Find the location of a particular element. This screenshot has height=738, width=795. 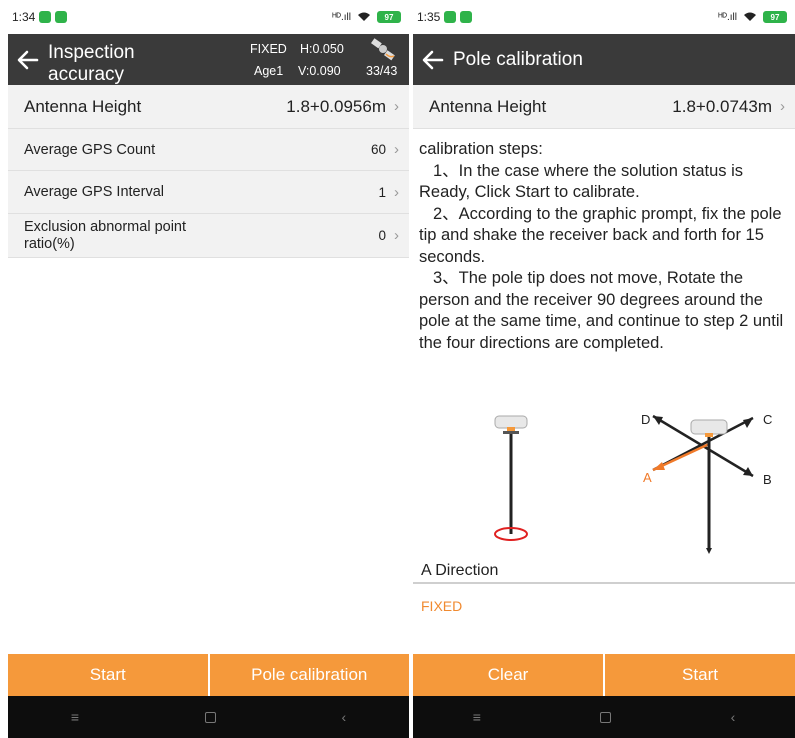

direction-label-a: A is located at coordinates (647, 477).